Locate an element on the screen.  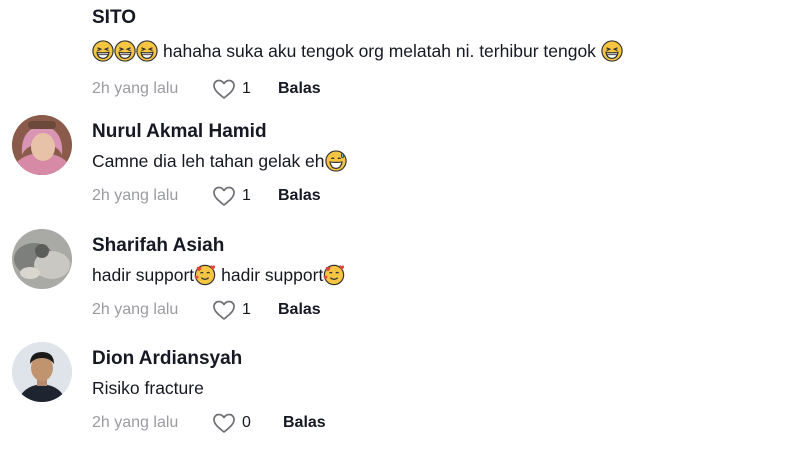
comment-text-part-1: hadir support is located at coordinates (143, 275).